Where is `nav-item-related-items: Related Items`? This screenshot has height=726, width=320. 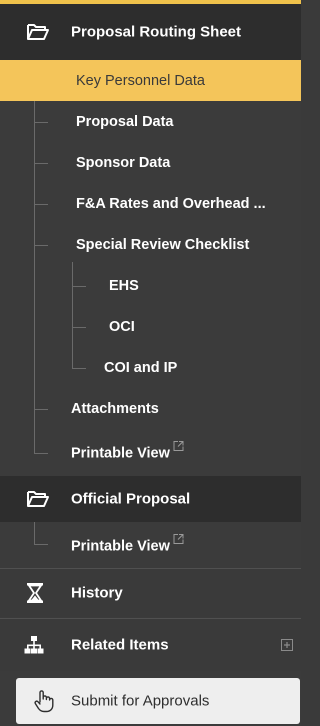
nav-item-related-items: Related Items is located at coordinates (150, 645).